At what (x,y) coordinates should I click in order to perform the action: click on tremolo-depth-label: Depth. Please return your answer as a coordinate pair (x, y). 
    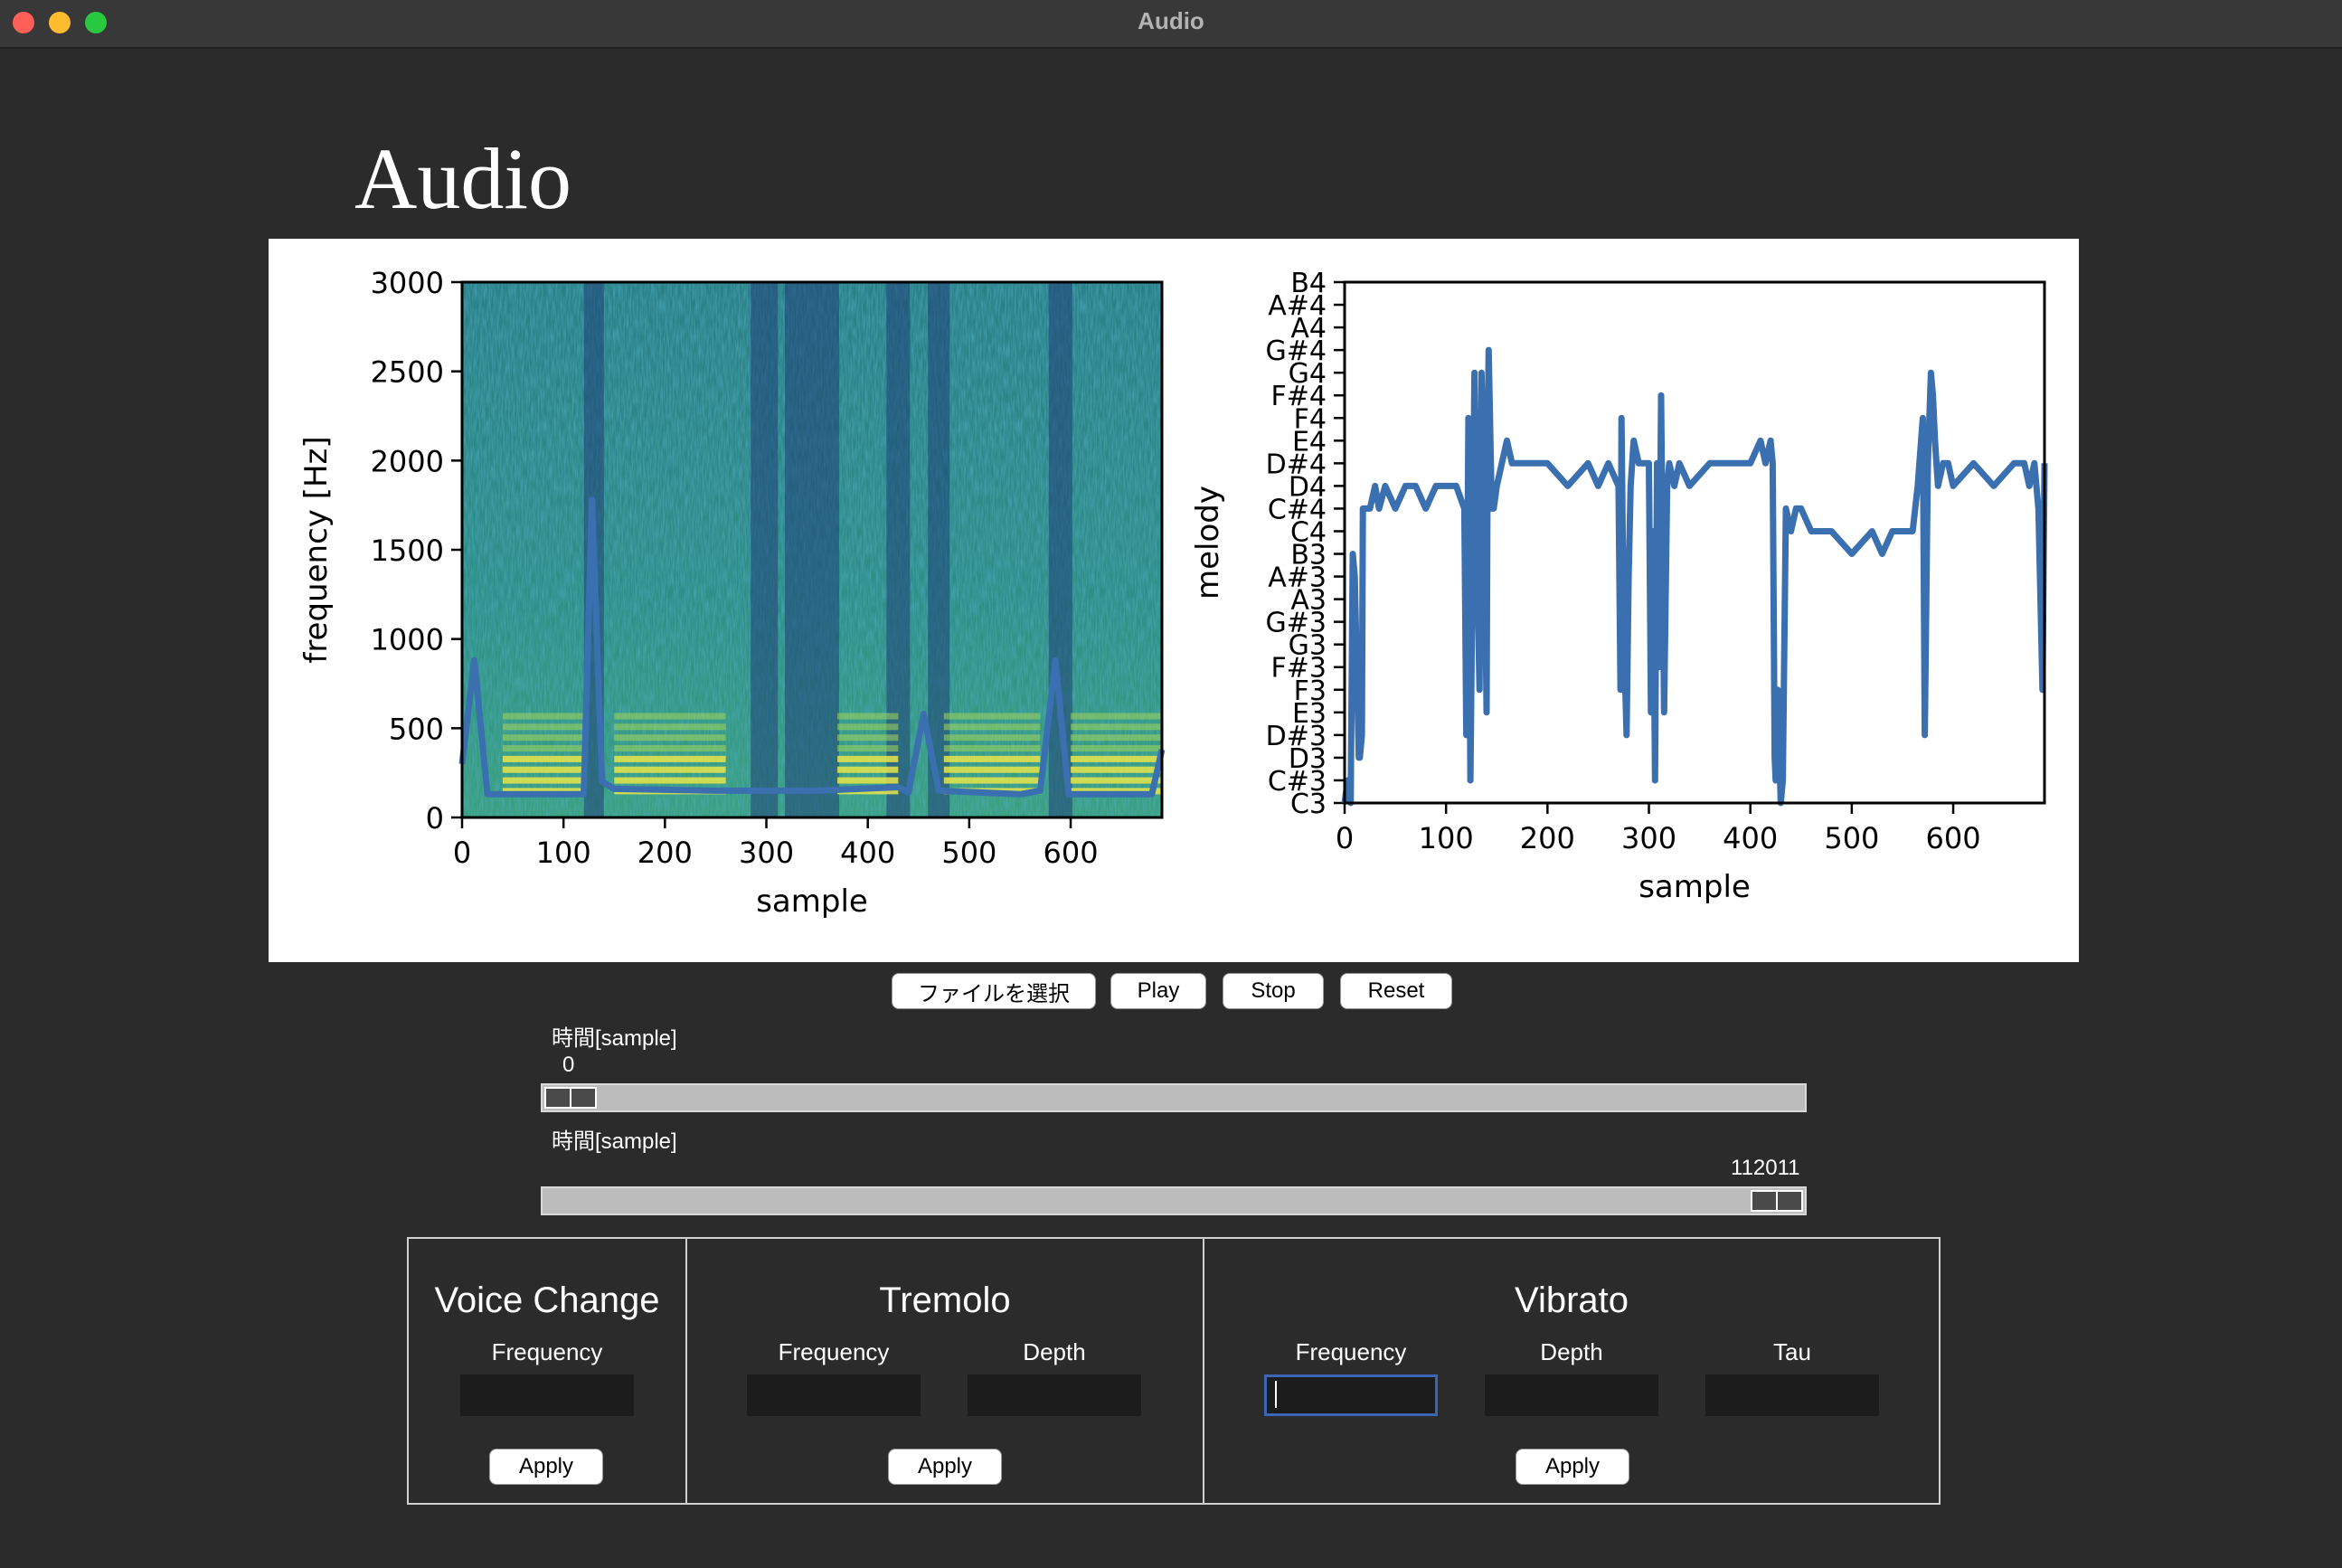
    Looking at the image, I should click on (1054, 1351).